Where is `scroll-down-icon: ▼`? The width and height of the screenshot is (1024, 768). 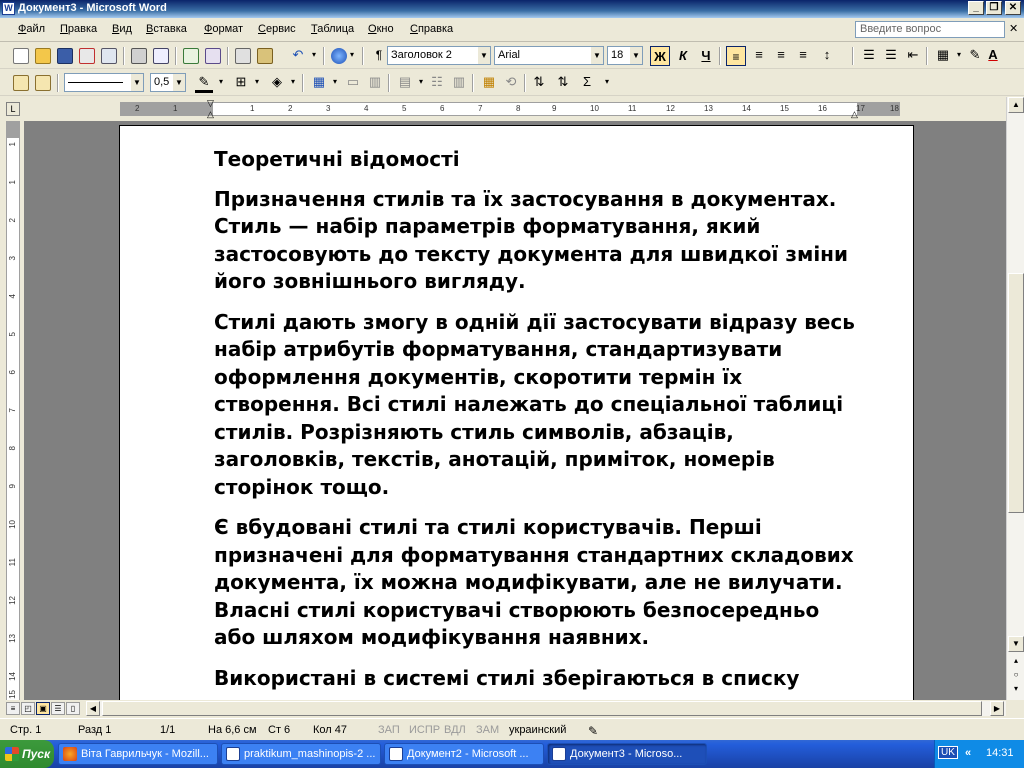
scroll-down-icon: ▼ is located at coordinates (1016, 644).